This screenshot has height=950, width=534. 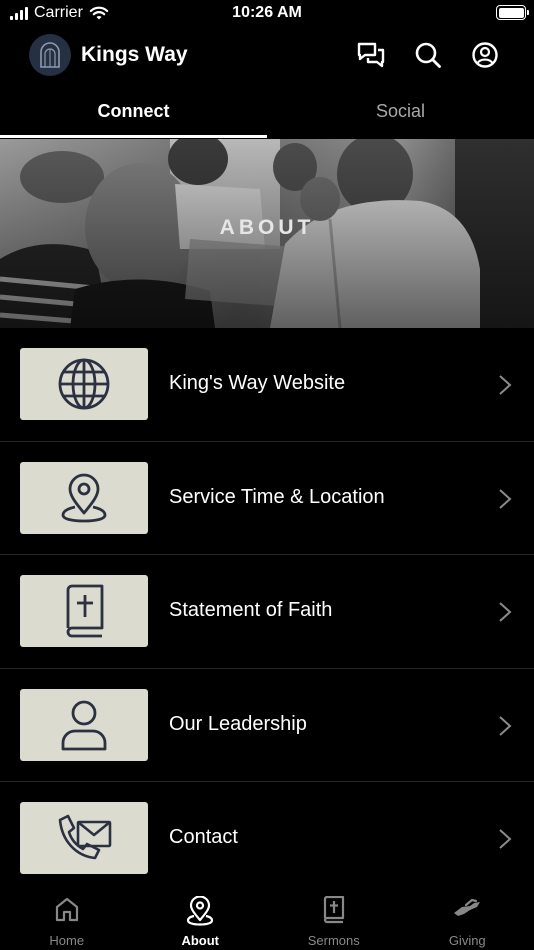 I want to click on nav-home-label: Home, so click(x=67, y=940).